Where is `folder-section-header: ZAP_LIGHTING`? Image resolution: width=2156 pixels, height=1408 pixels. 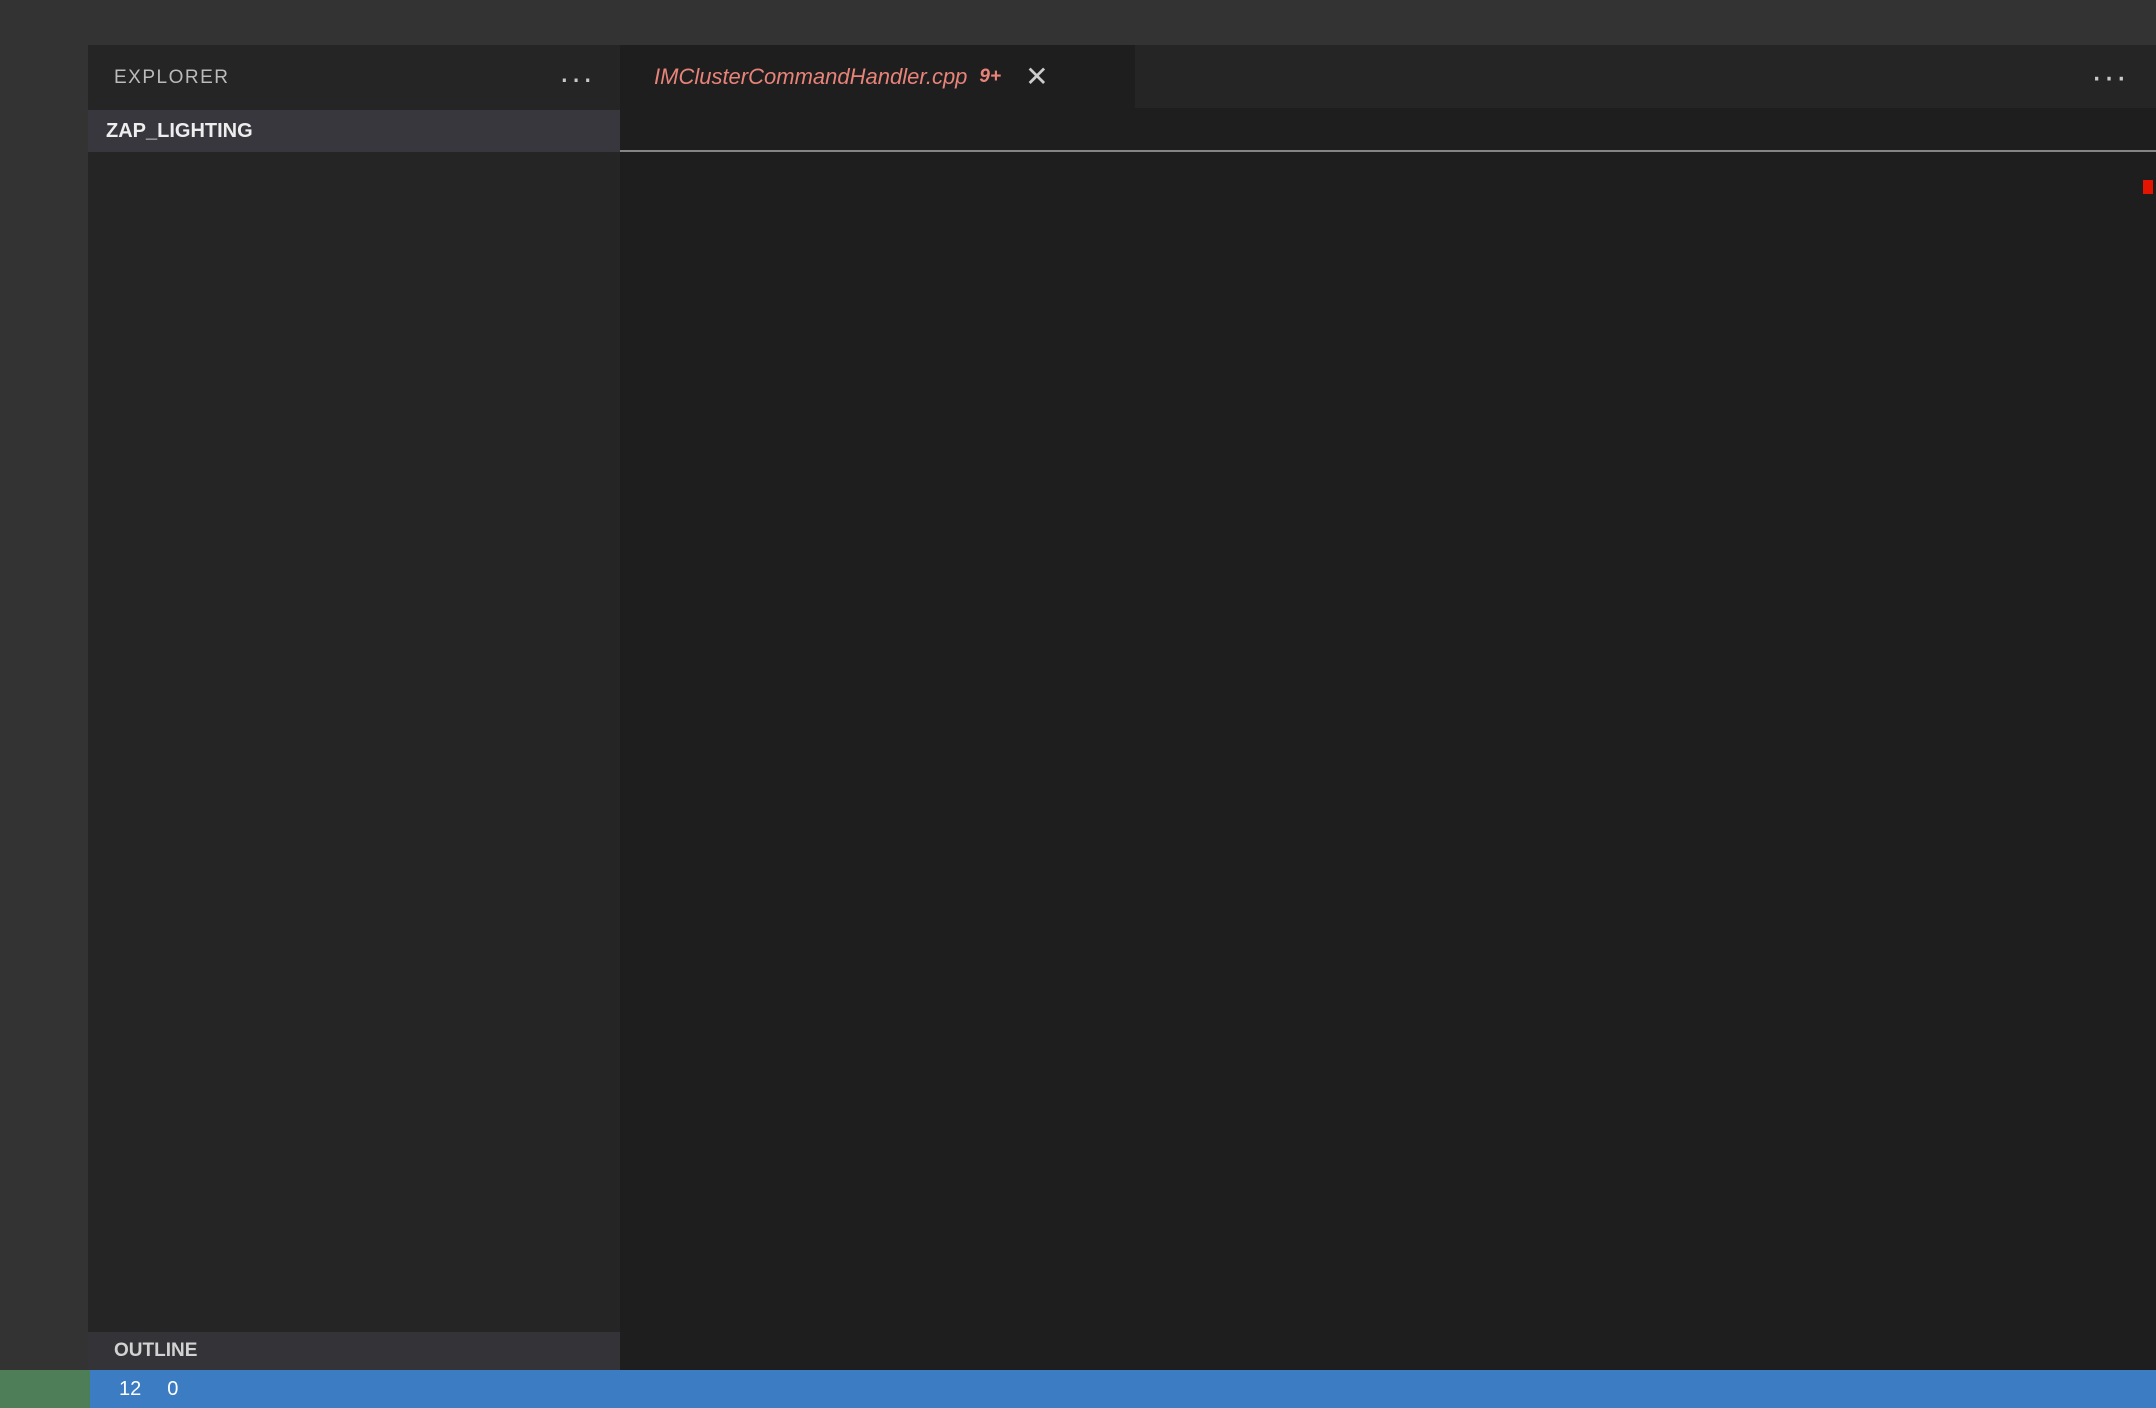
folder-section-header: ZAP_LIGHTING is located at coordinates (354, 131).